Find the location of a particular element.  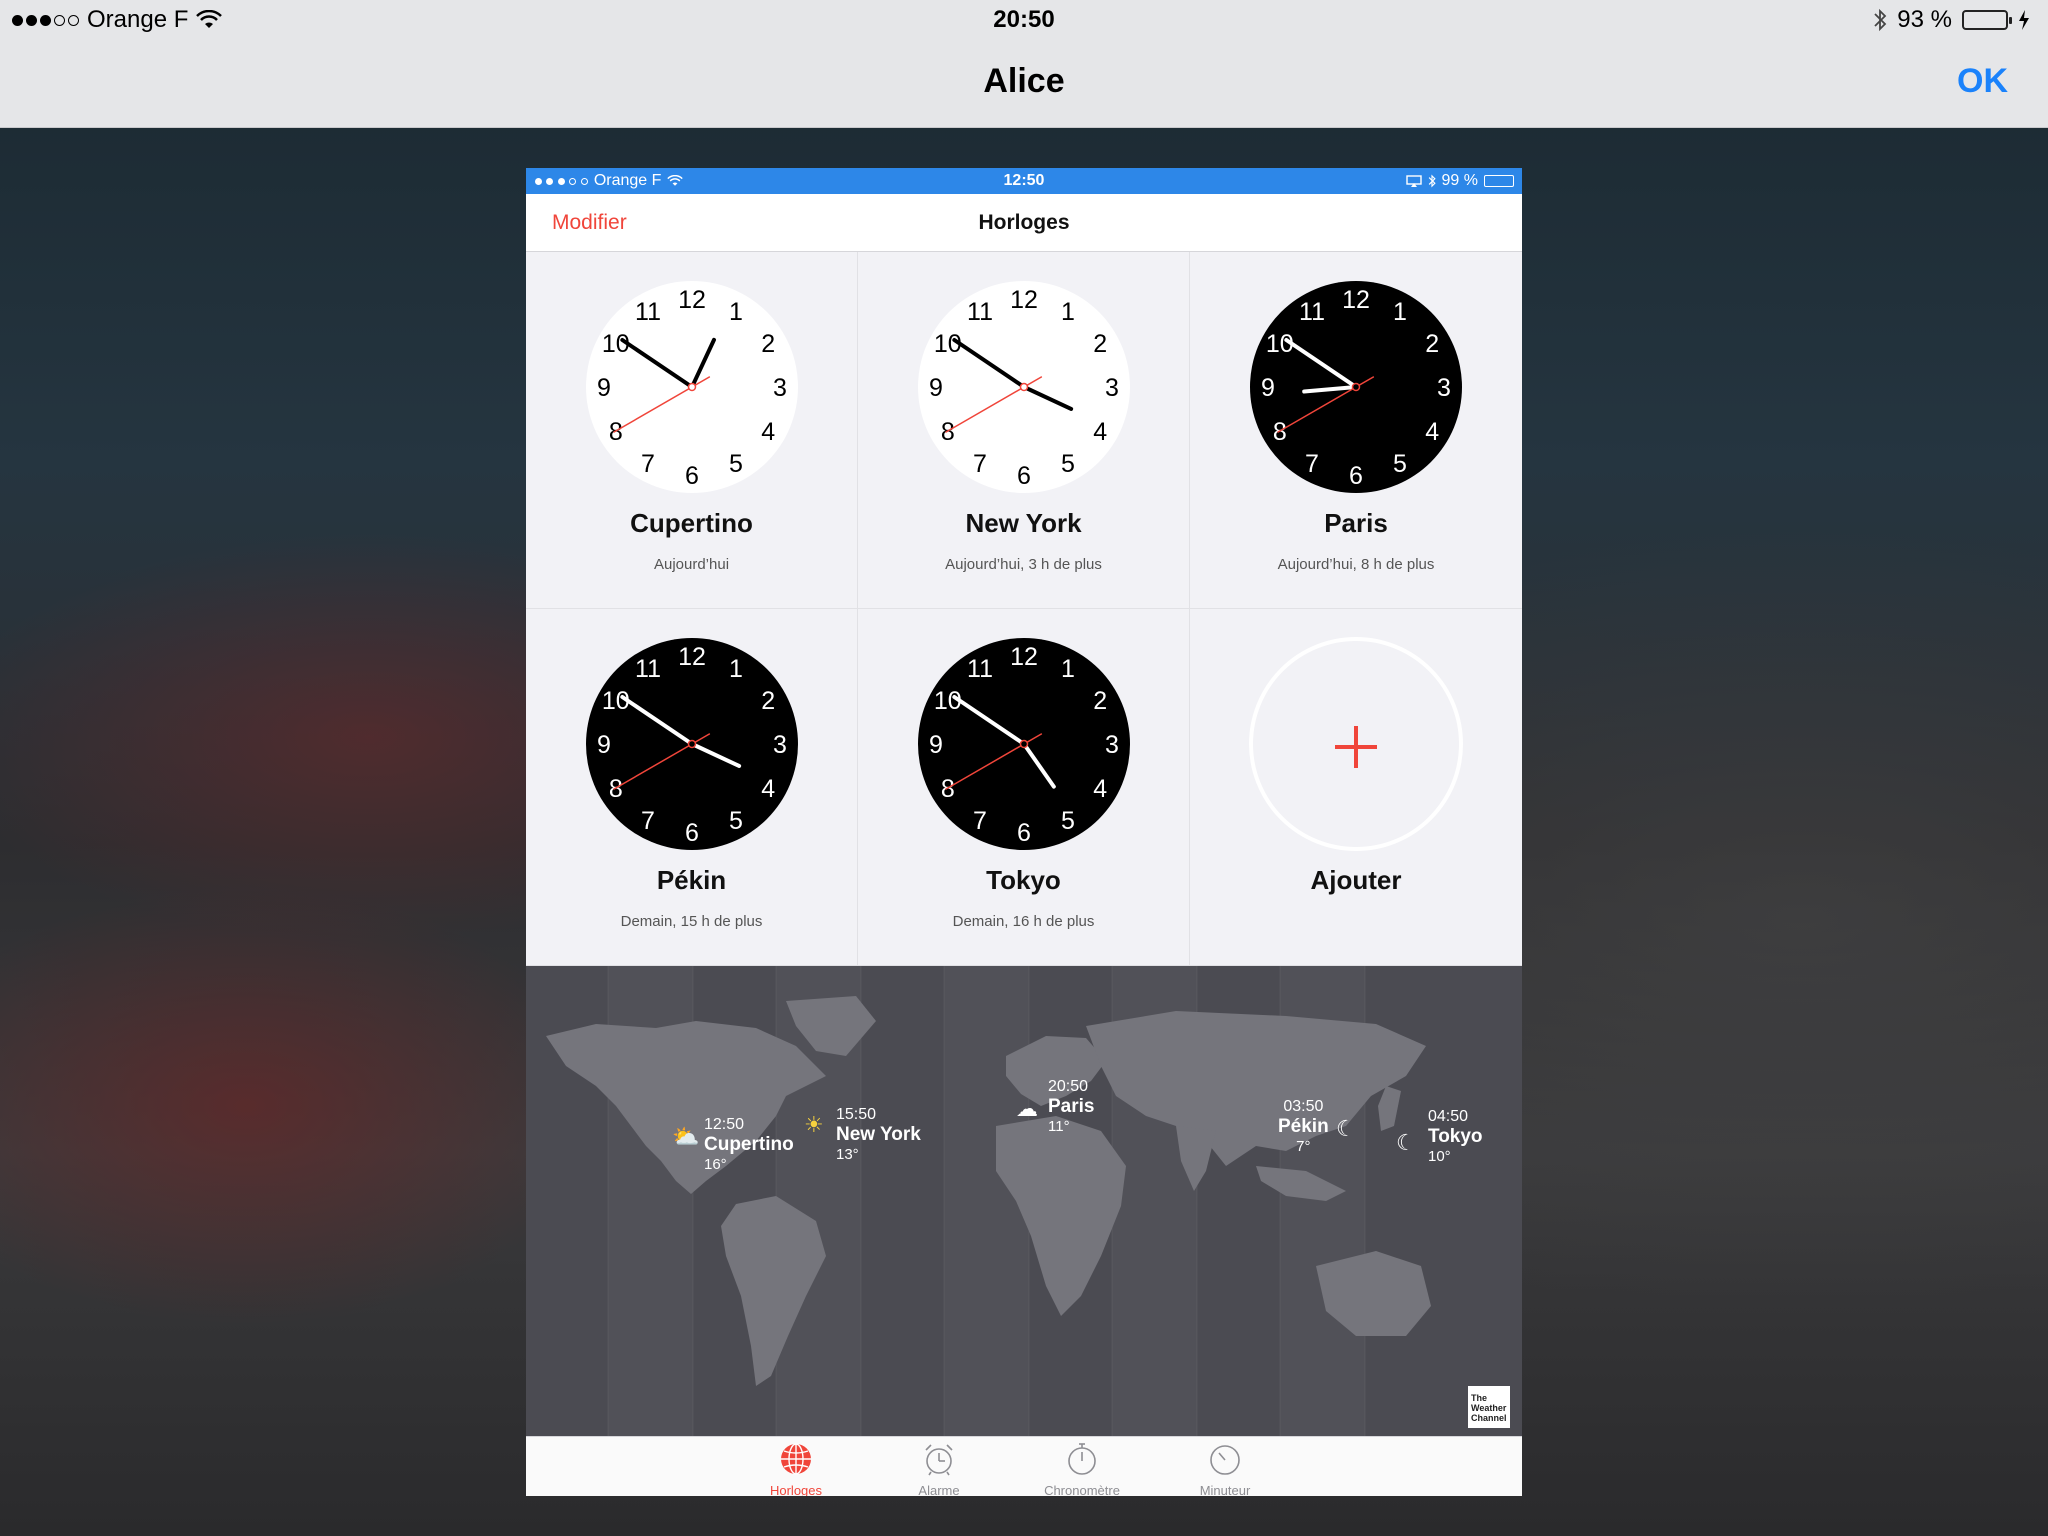

page-title: Horloges is located at coordinates (1024, 222).